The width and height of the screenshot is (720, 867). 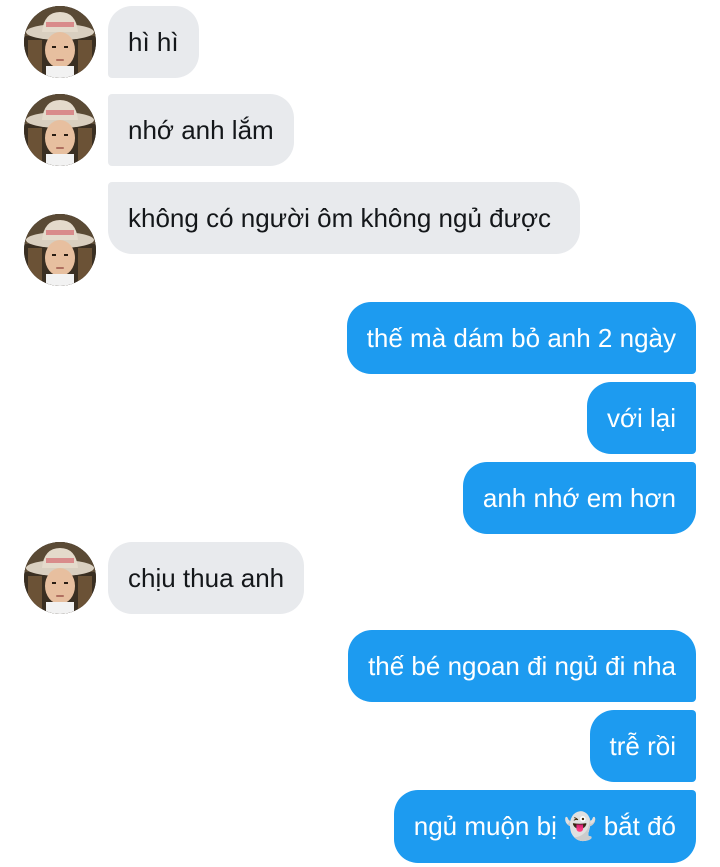 I want to click on message-text: trễ rồi, so click(x=642, y=746).